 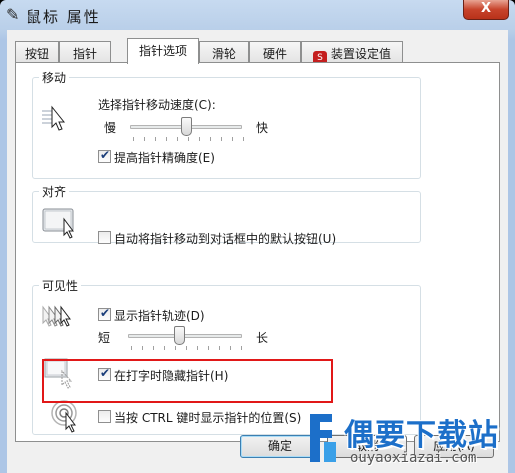 I want to click on trails-label: 显示指针轨迹(D), so click(x=159, y=315).